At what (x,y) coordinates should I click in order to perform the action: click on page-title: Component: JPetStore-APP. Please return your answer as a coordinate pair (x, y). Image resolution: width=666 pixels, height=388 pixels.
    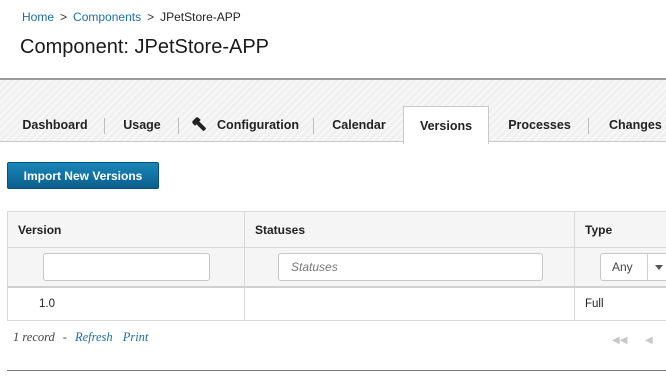
    Looking at the image, I should click on (145, 47).